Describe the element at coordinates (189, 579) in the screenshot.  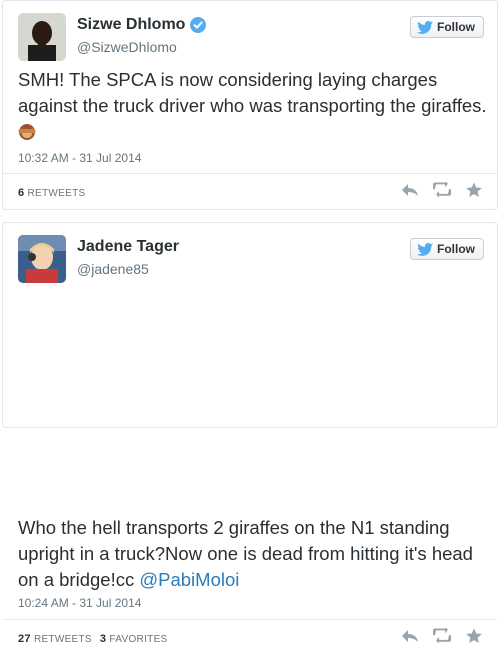
I see `mention-link: @PabiMoloi` at that location.